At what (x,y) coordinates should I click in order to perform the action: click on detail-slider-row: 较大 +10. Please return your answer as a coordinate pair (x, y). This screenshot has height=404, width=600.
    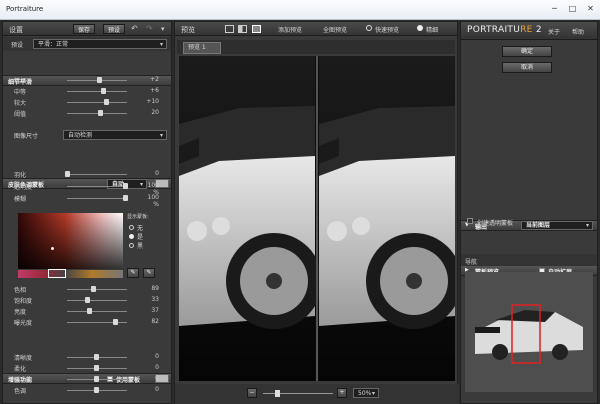
    Looking at the image, I should click on (85, 102).